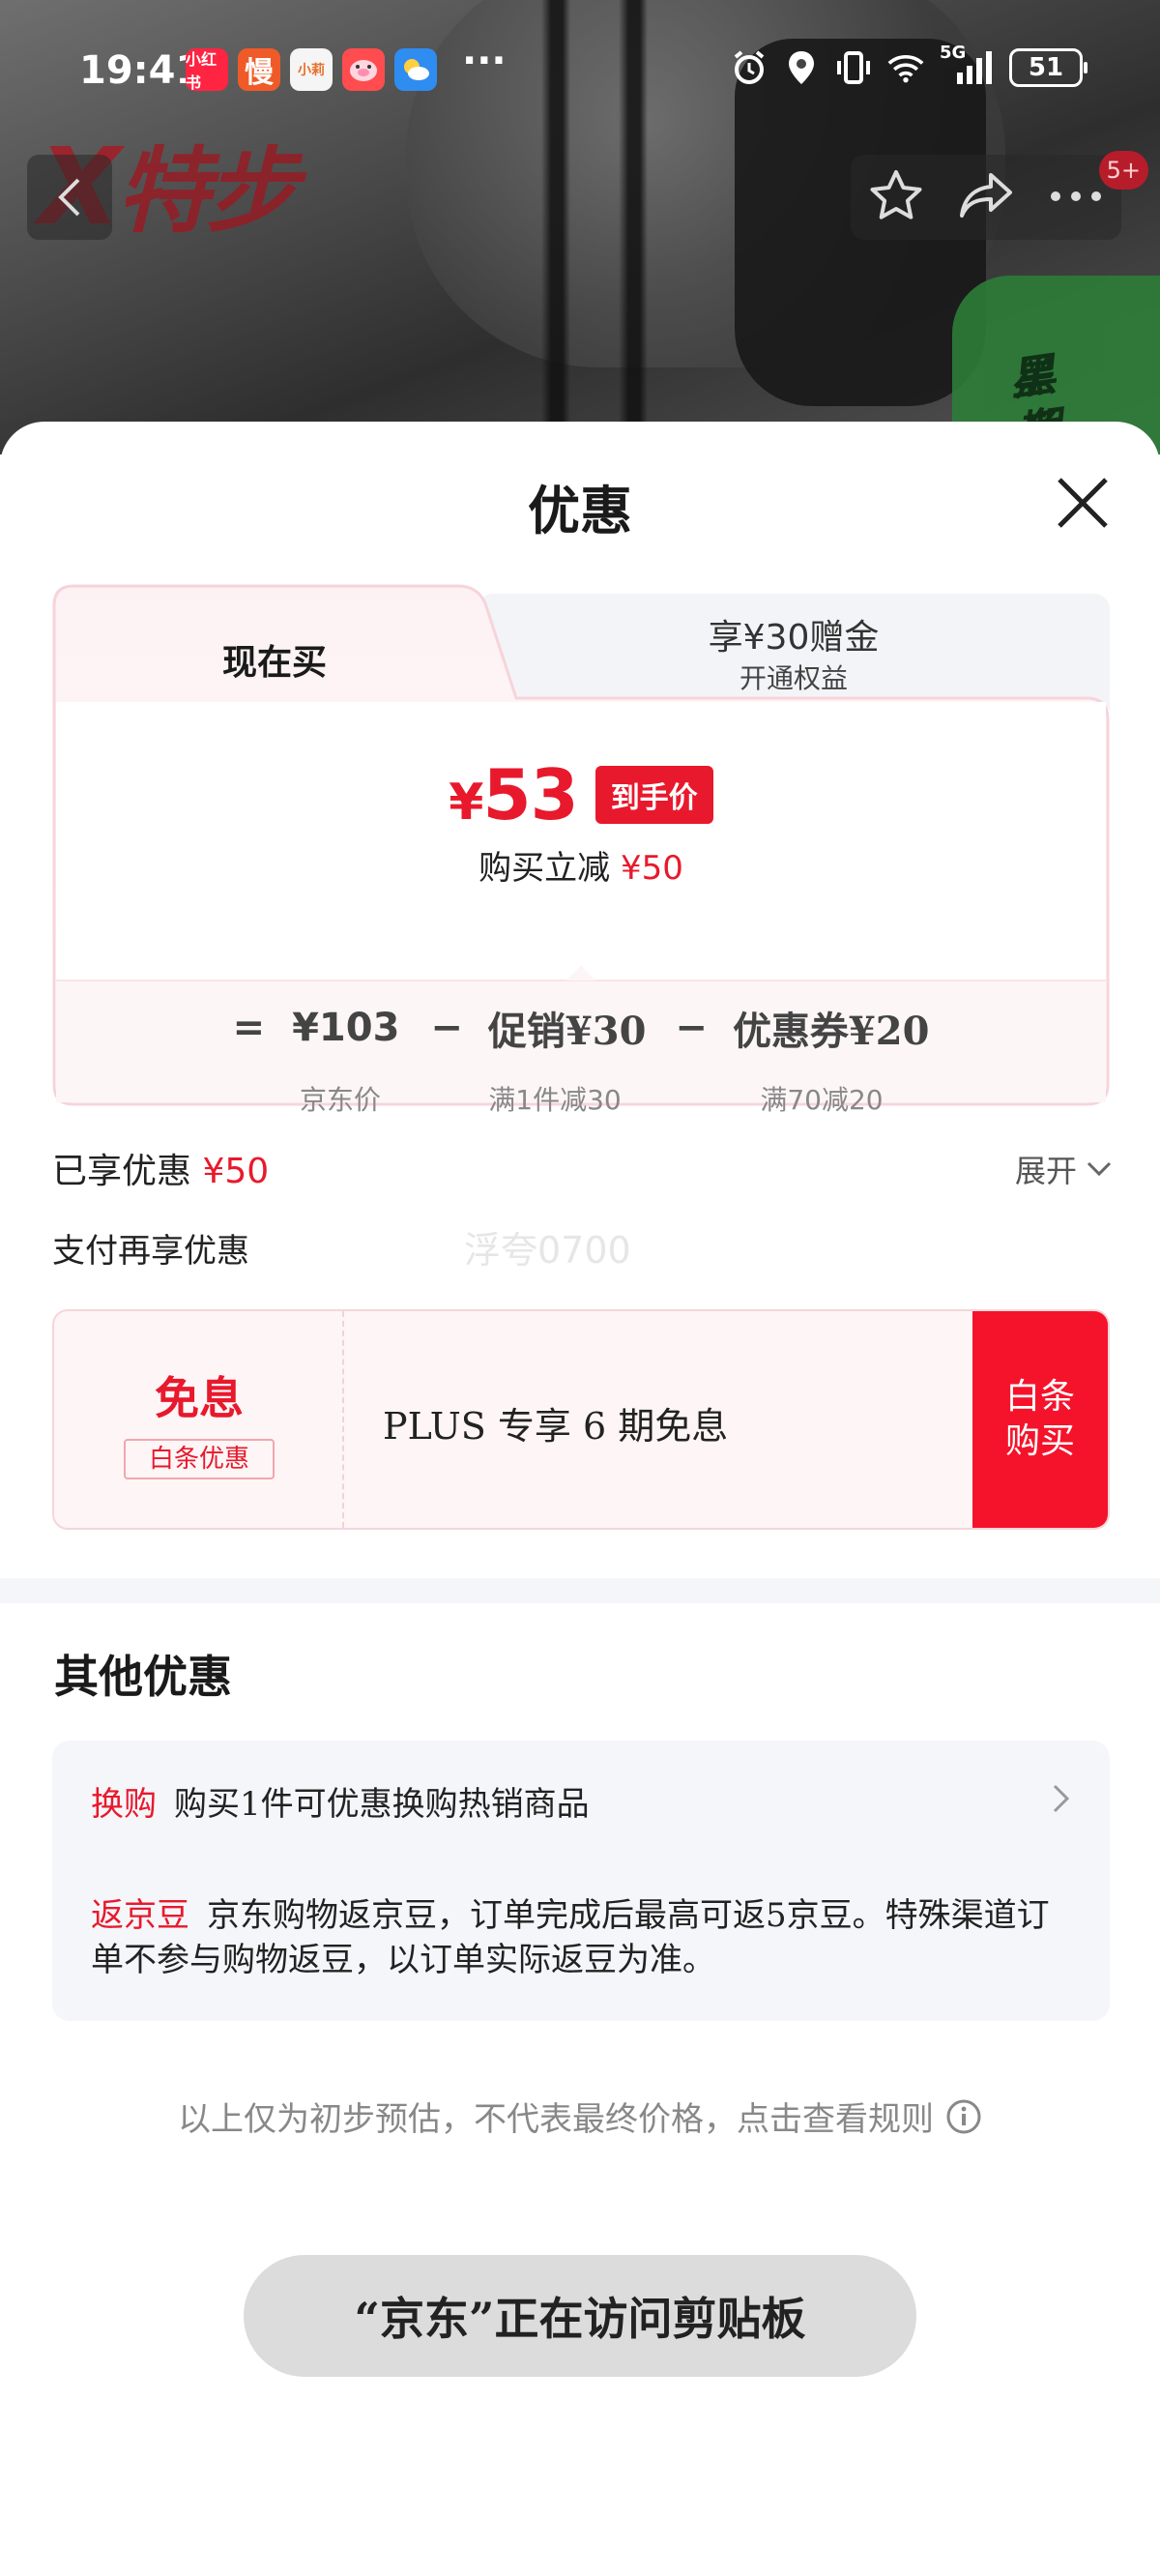 Image resolution: width=1160 pixels, height=2576 pixels. Describe the element at coordinates (801, 67) in the screenshot. I see `location-icon` at that location.